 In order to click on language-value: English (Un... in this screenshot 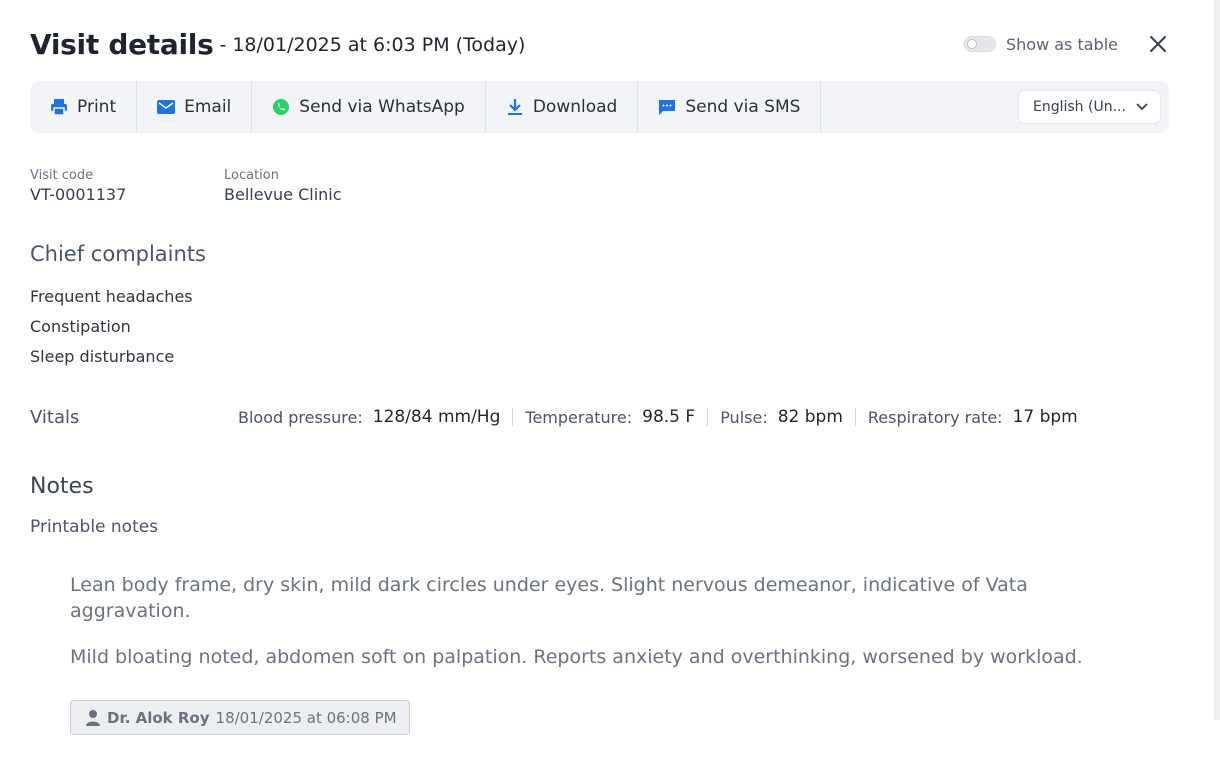, I will do `click(1079, 107)`.